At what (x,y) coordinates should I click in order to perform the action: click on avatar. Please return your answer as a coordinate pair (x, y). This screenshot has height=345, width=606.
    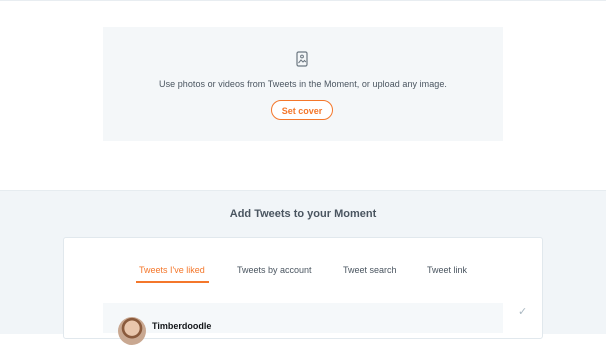
    Looking at the image, I should click on (132, 331).